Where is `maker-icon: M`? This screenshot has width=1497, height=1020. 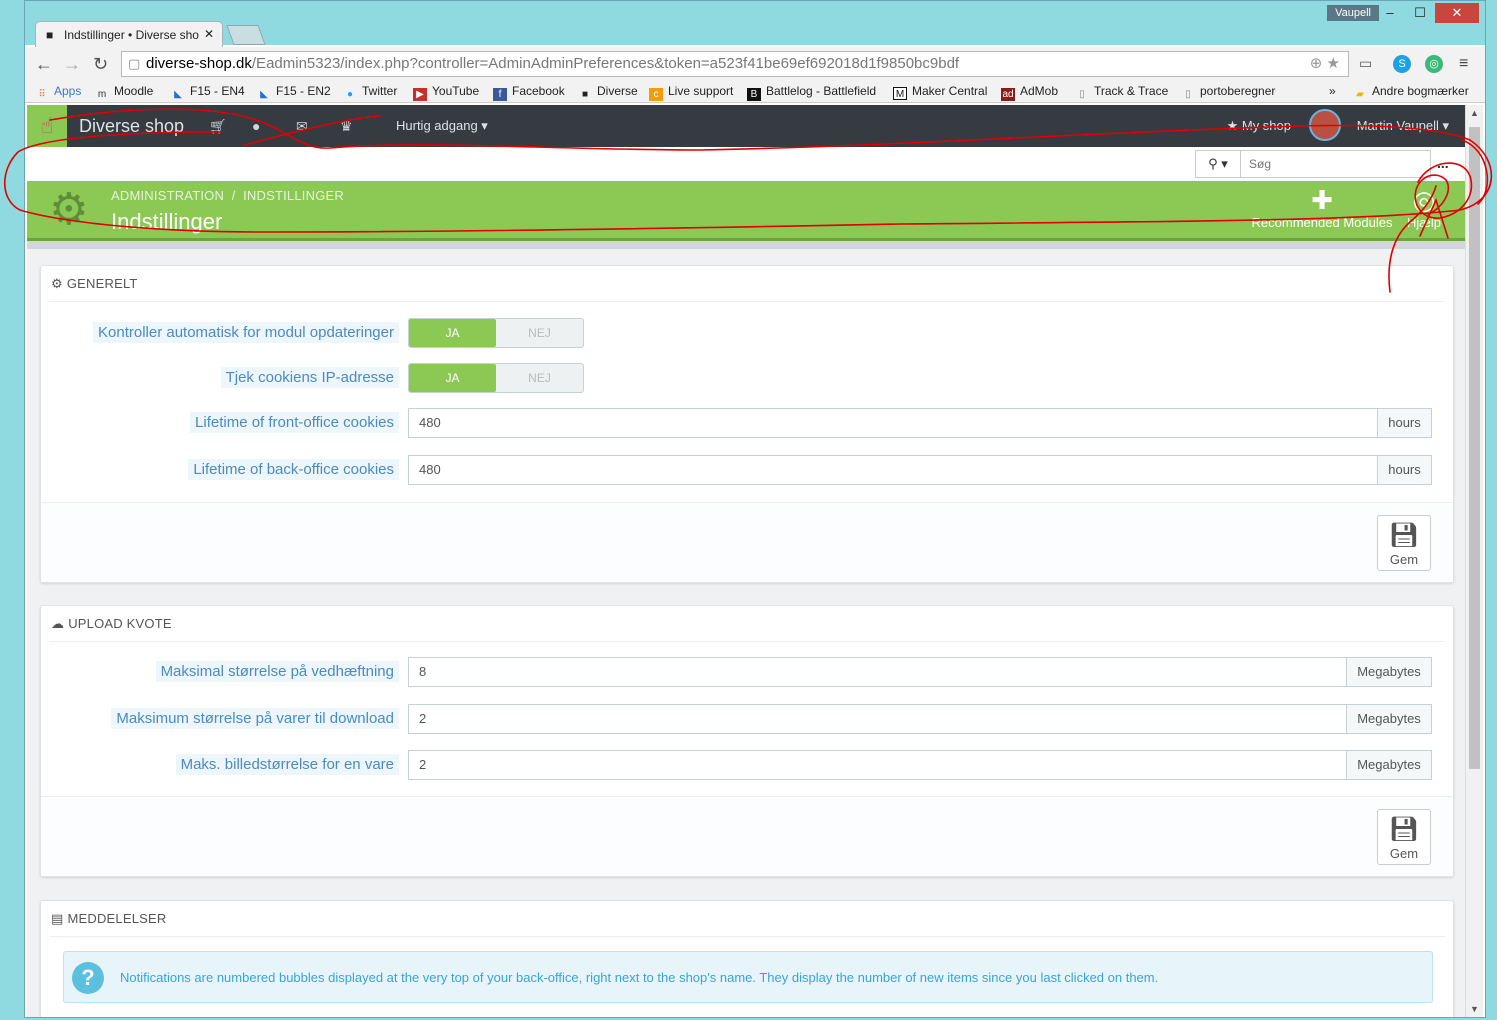
maker-icon: M is located at coordinates (900, 93).